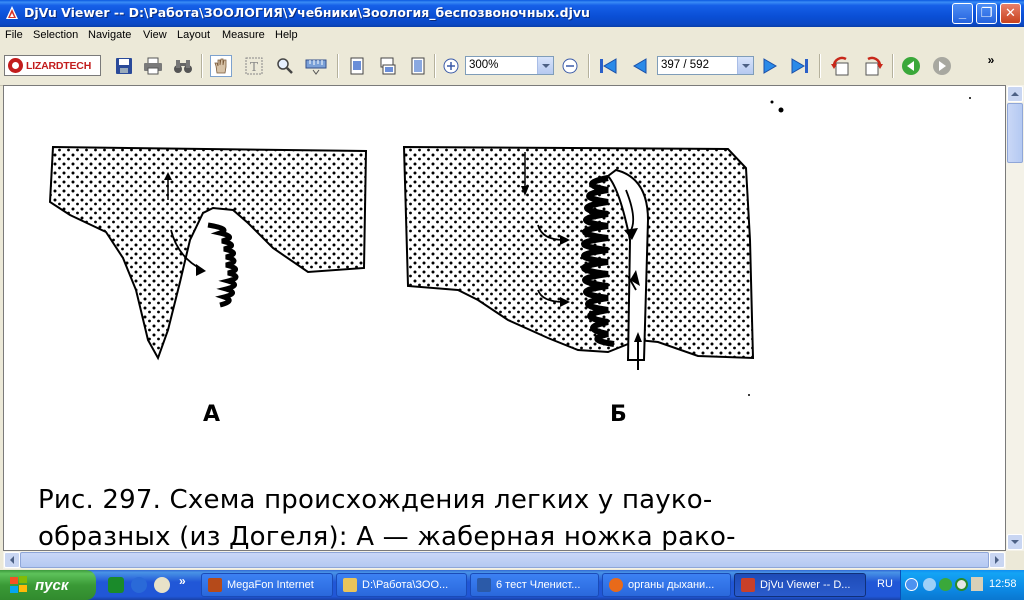  I want to click on previous-page-icon, so click(640, 66).